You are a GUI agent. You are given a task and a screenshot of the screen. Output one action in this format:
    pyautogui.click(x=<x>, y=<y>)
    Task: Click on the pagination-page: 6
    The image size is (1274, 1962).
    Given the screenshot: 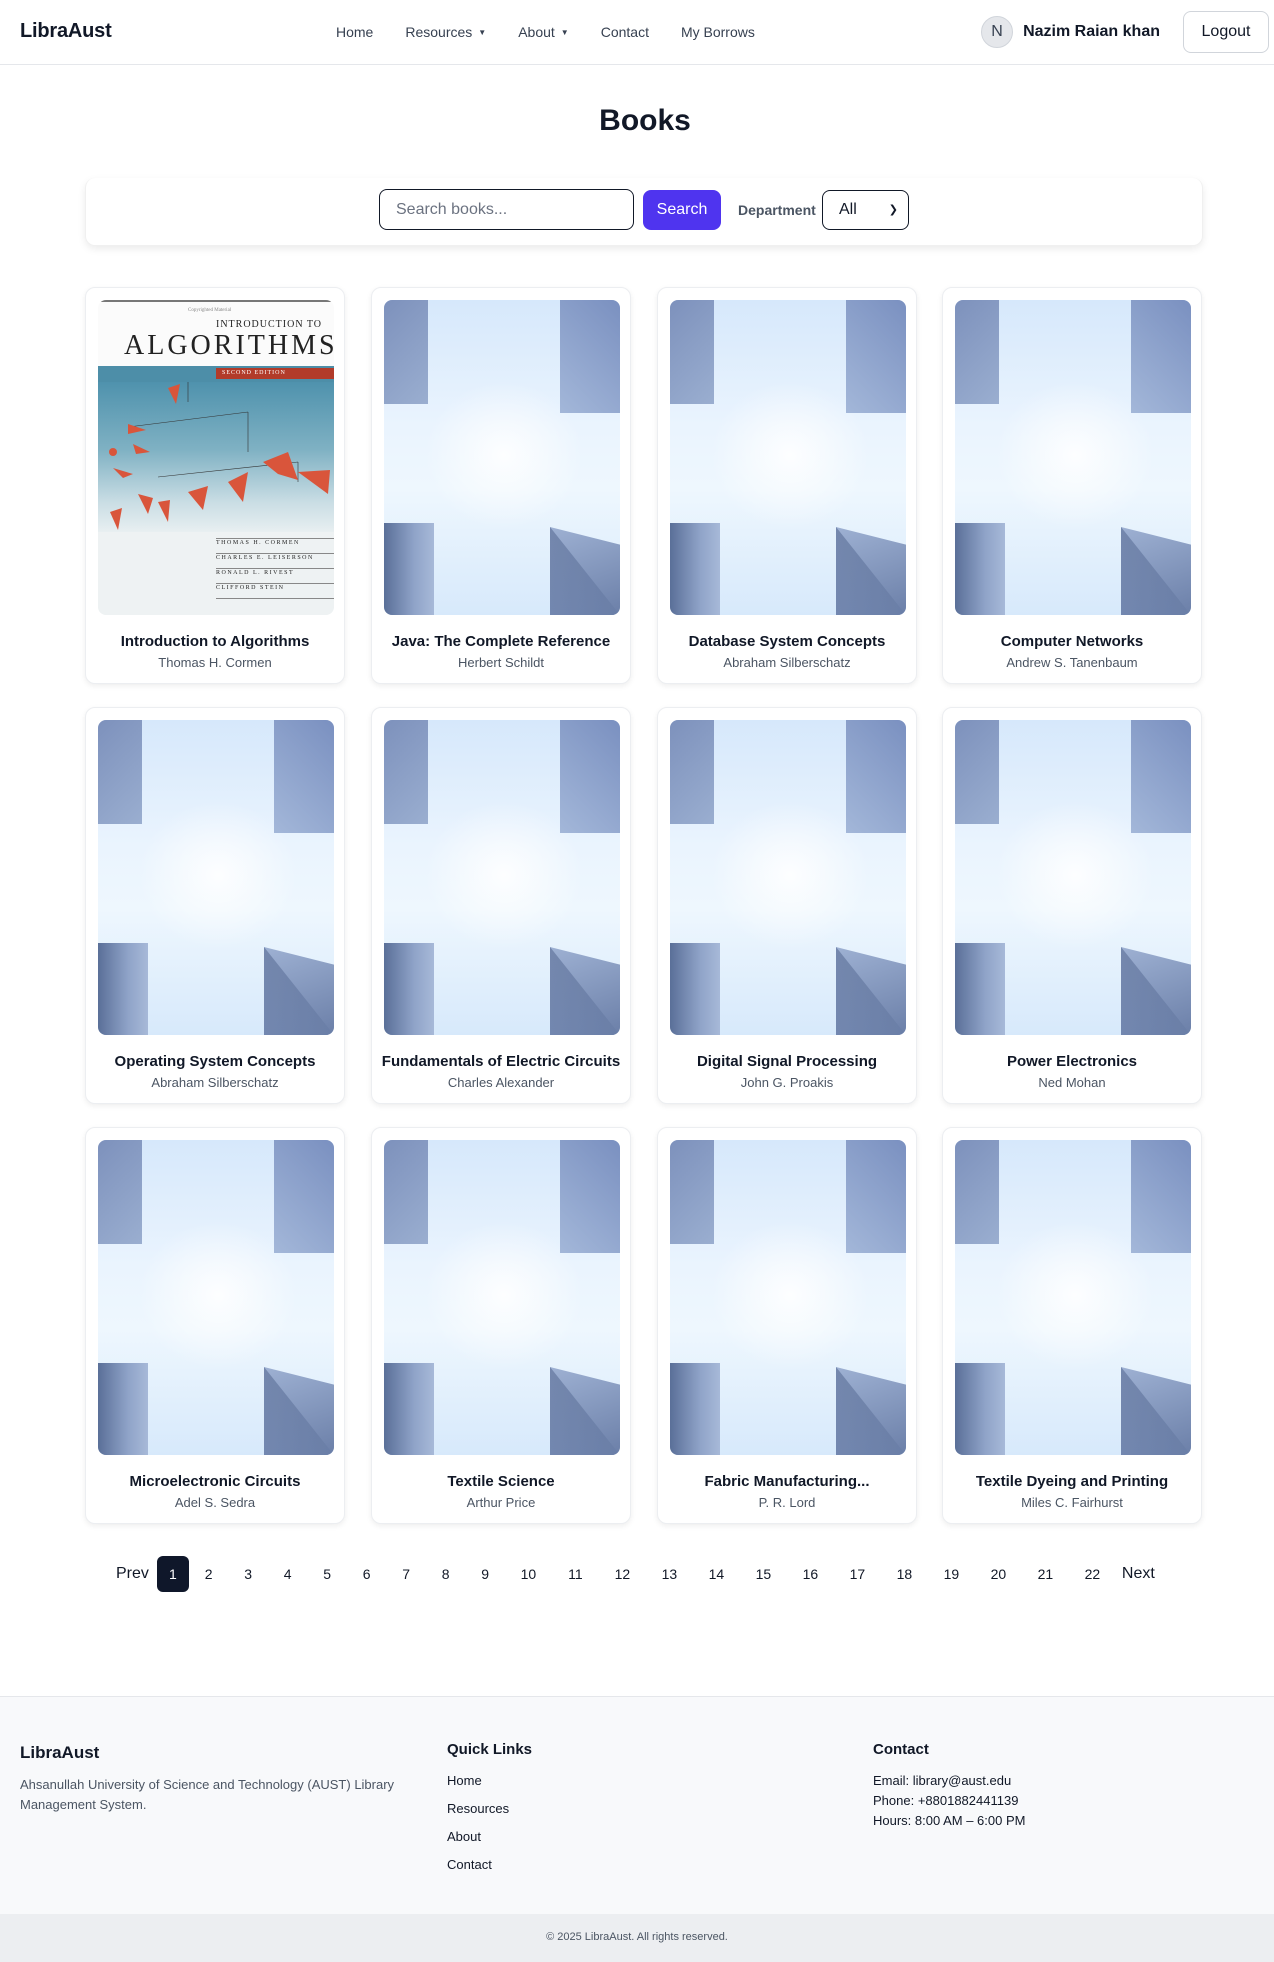 What is the action you would take?
    pyautogui.click(x=367, y=1574)
    